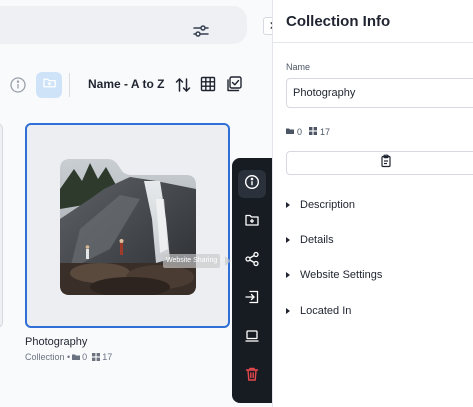 Image resolution: width=473 pixels, height=407 pixels. I want to click on delete-button, so click(252, 376).